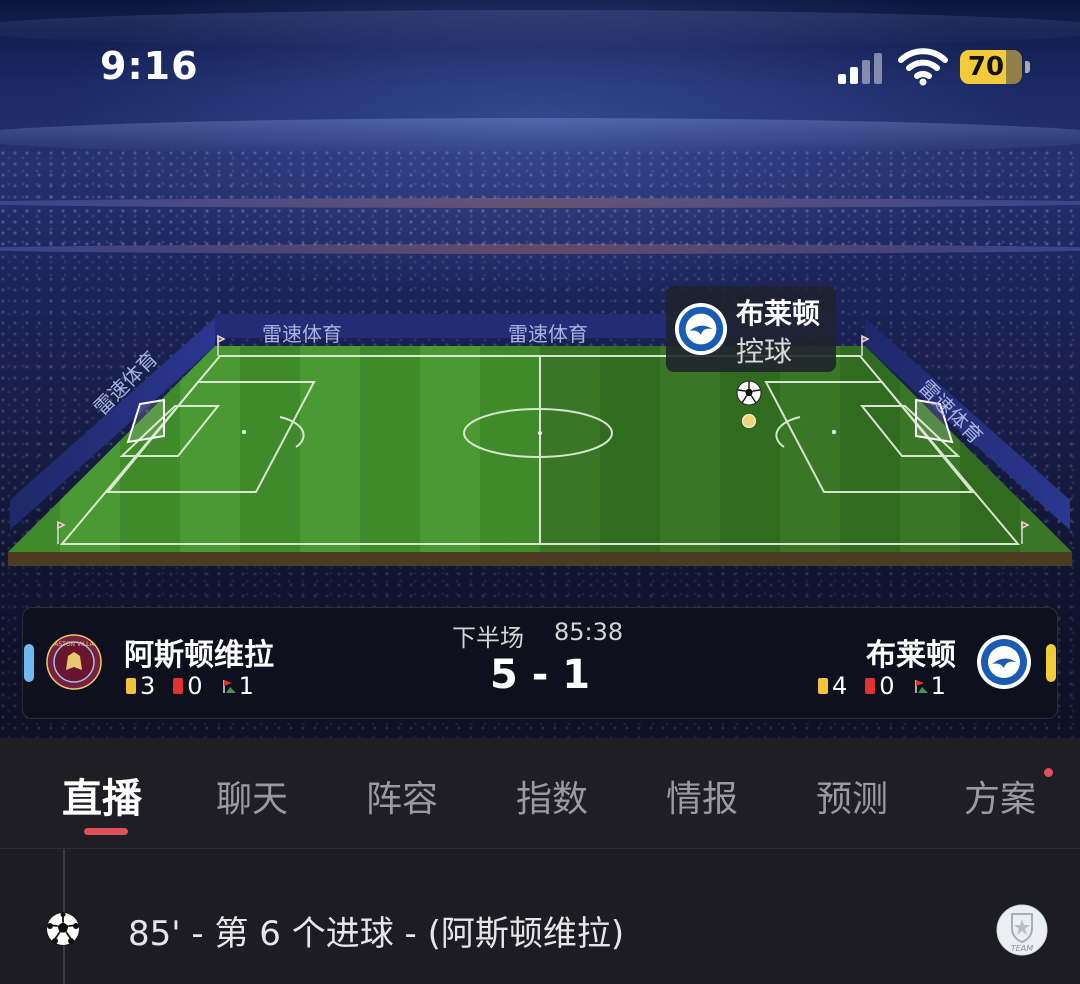 The height and width of the screenshot is (984, 1080). I want to click on match-period: 下半场, so click(488, 638).